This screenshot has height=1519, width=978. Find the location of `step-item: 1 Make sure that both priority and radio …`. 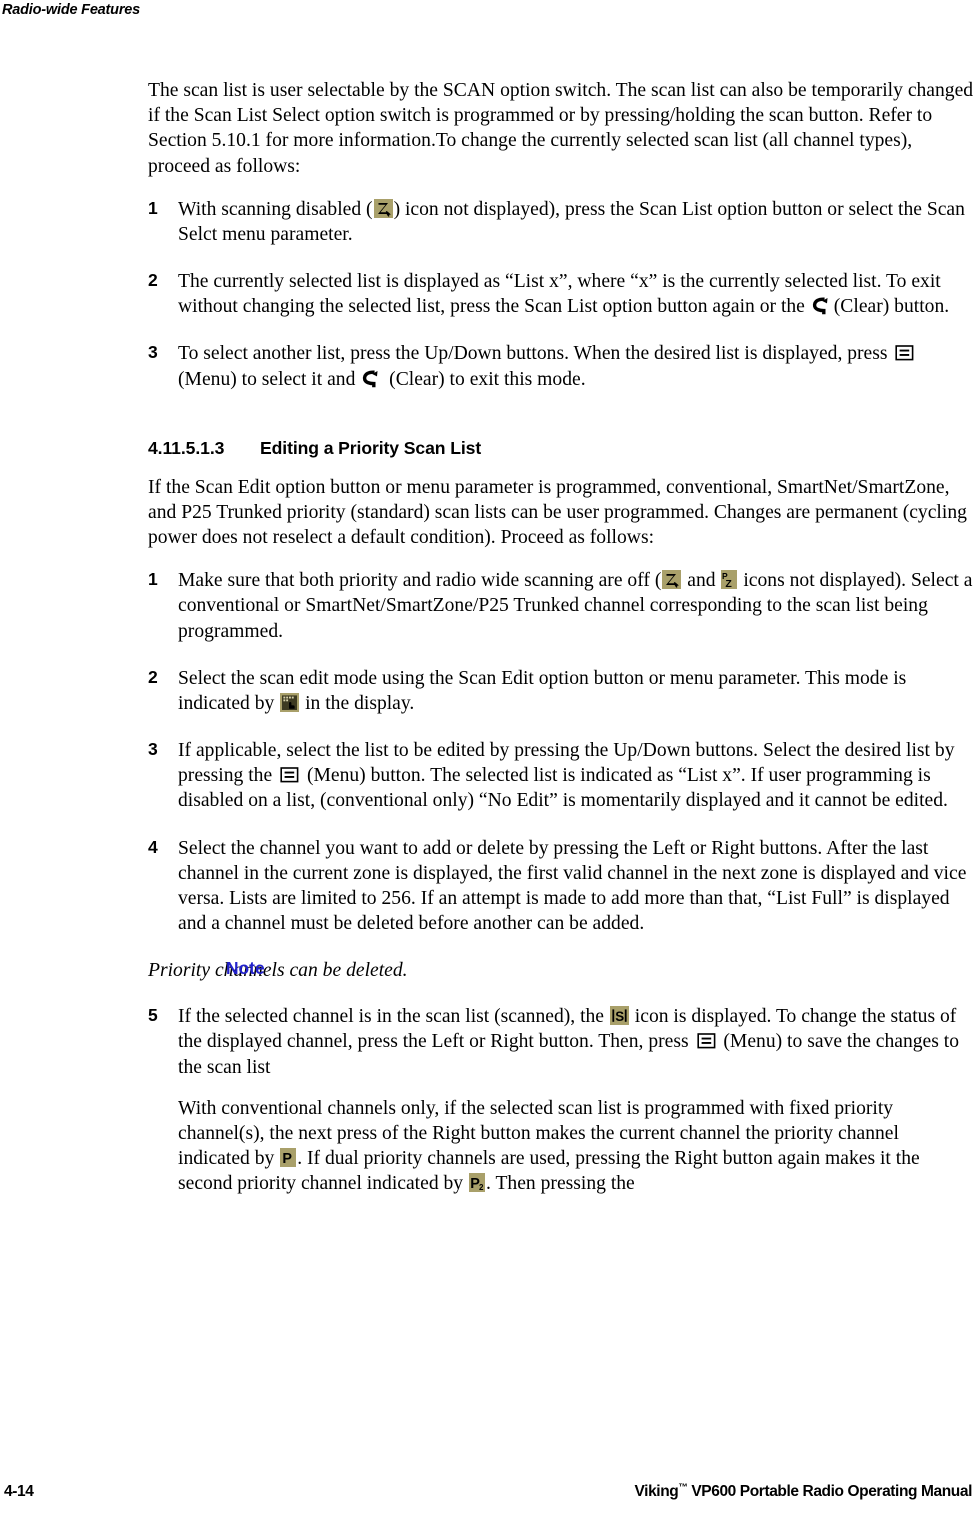

step-item: 1 Make sure that both priority and radio … is located at coordinates (561, 606).